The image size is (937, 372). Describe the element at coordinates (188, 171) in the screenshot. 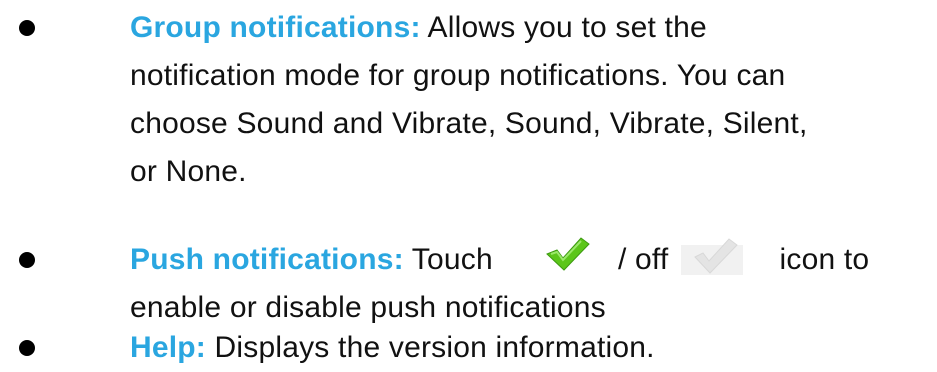

I see `description-line: or None.` at that location.